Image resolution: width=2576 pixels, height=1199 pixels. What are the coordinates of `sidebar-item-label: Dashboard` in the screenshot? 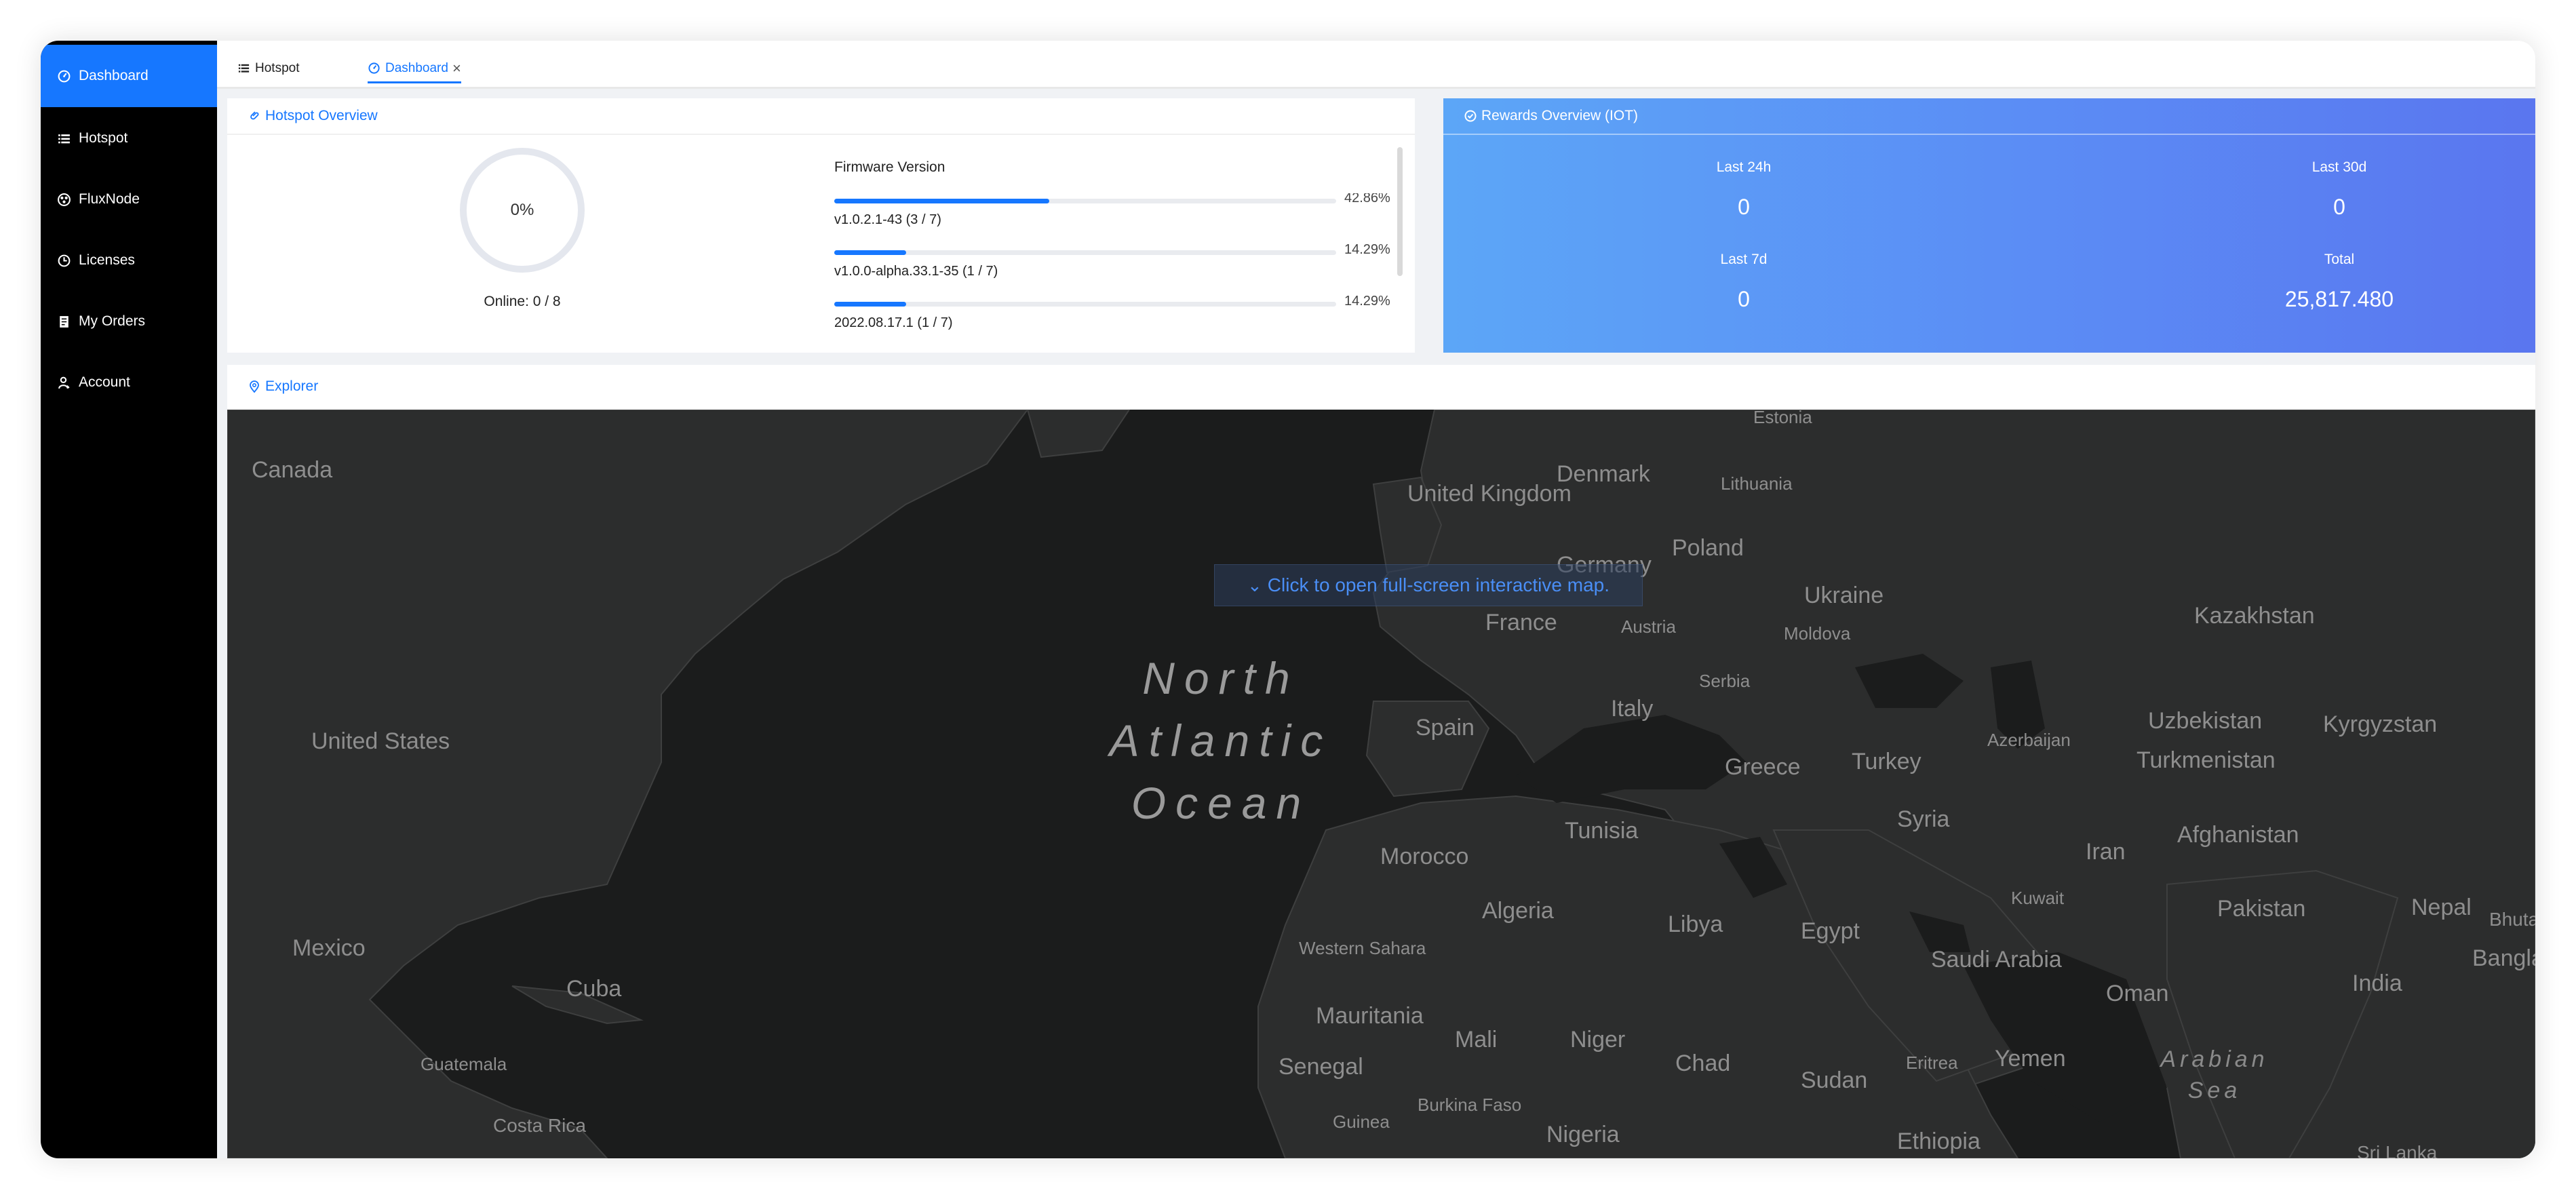 It's located at (114, 76).